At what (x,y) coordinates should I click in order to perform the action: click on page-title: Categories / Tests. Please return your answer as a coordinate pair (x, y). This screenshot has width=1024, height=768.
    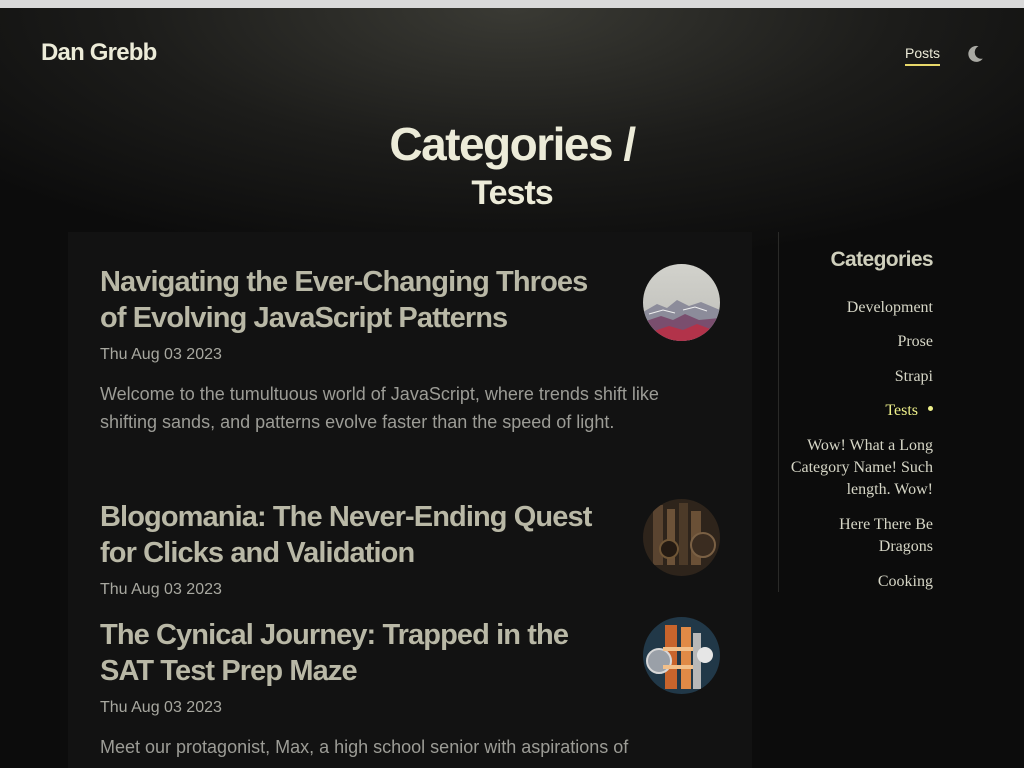
    Looking at the image, I should click on (512, 165).